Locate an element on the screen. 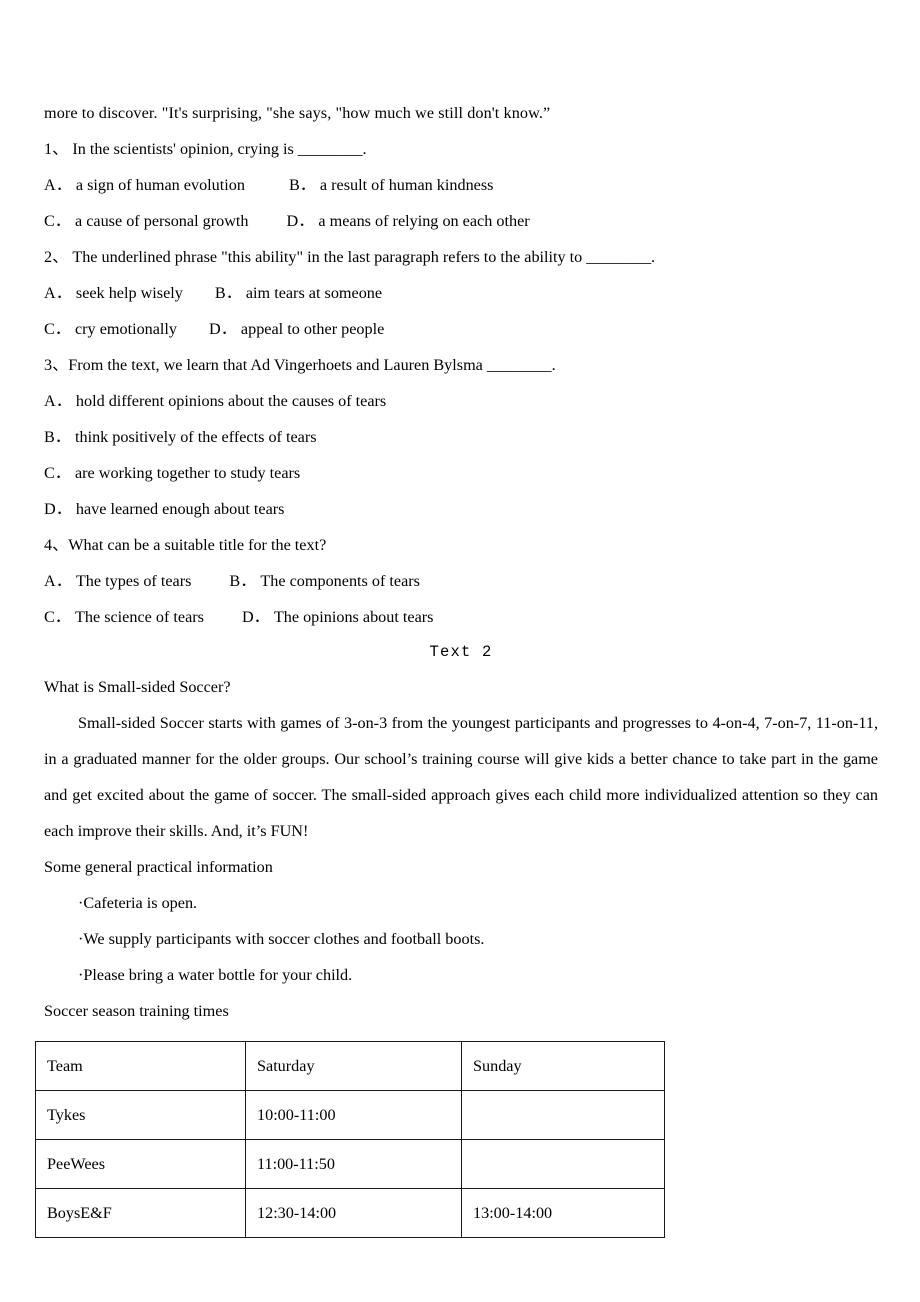 Image resolution: width=920 pixels, height=1302 pixels. option-text-b: think positively of the effects of tears is located at coordinates (195, 437).